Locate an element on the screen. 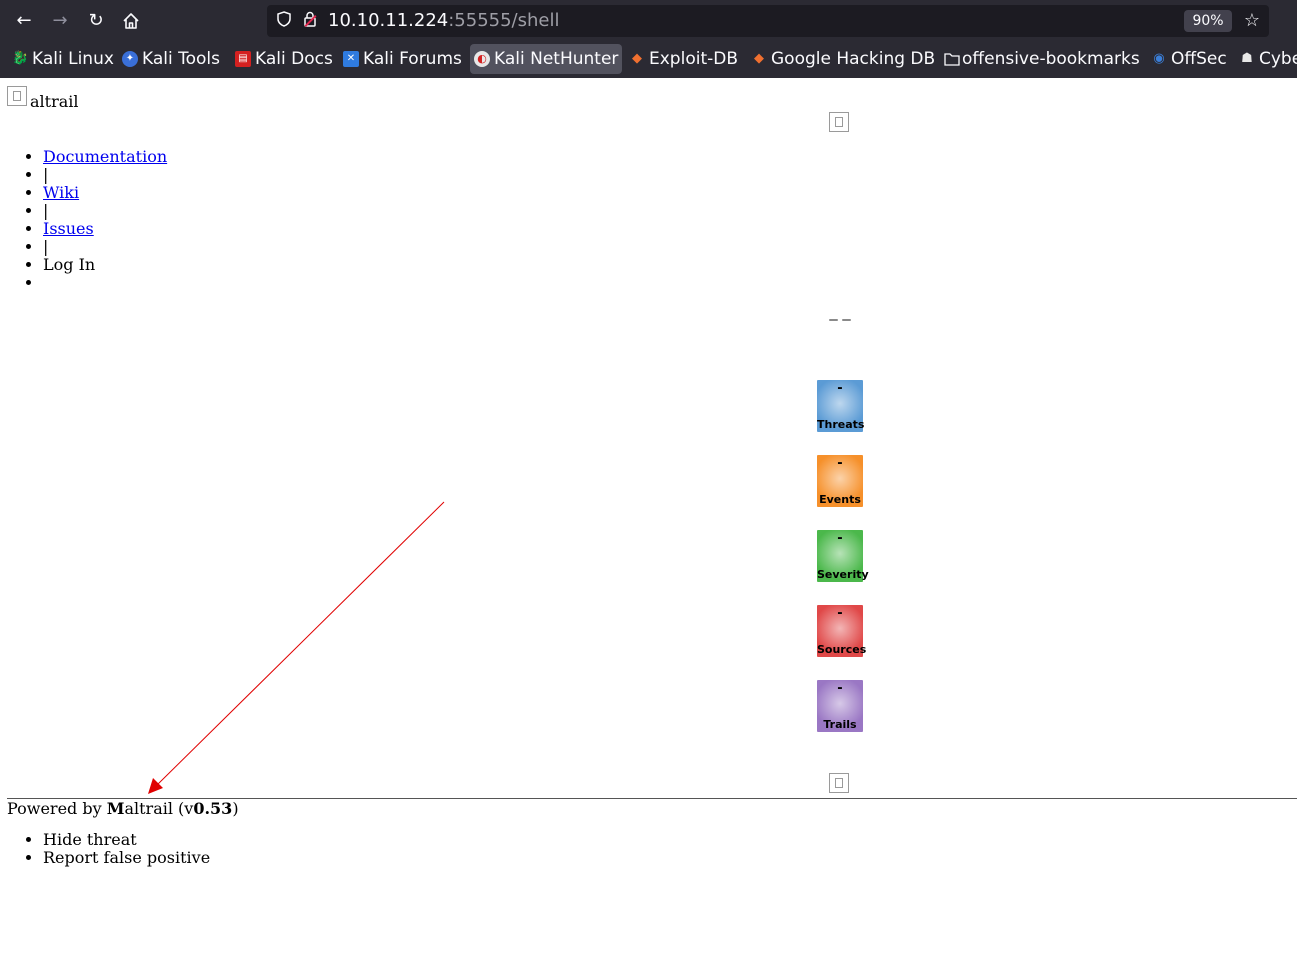  issues-link: Issues is located at coordinates (68, 228).